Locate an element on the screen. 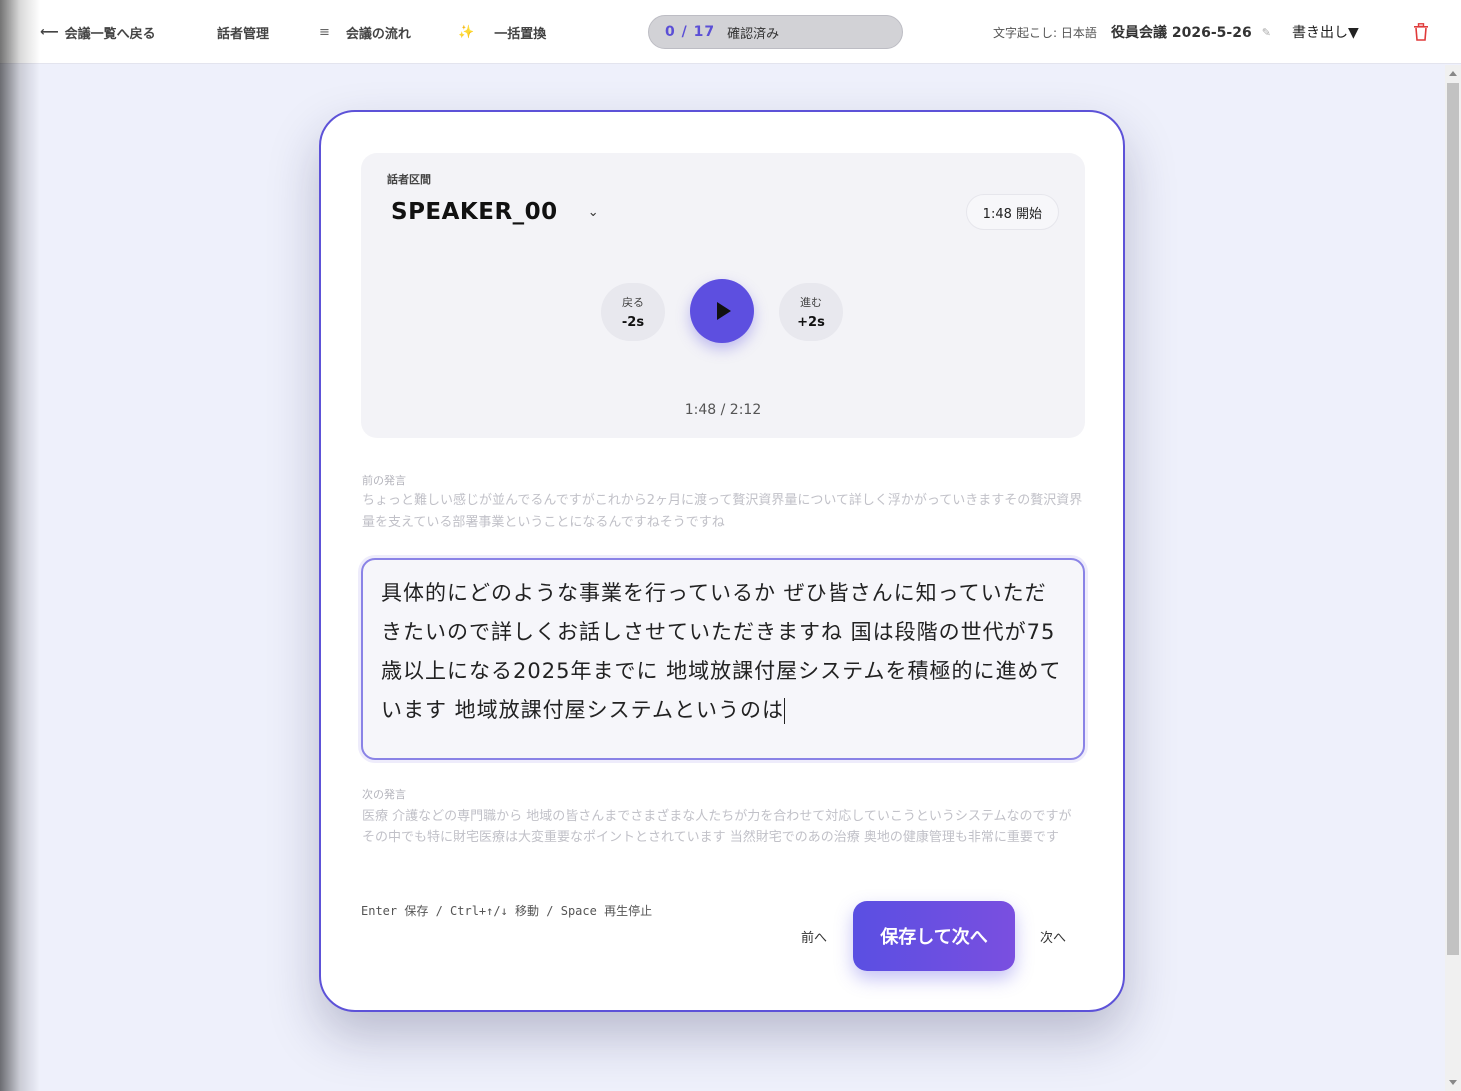 Image resolution: width=1461 pixels, height=1091 pixels. chevron-down-icon: ⌄ is located at coordinates (593, 212).